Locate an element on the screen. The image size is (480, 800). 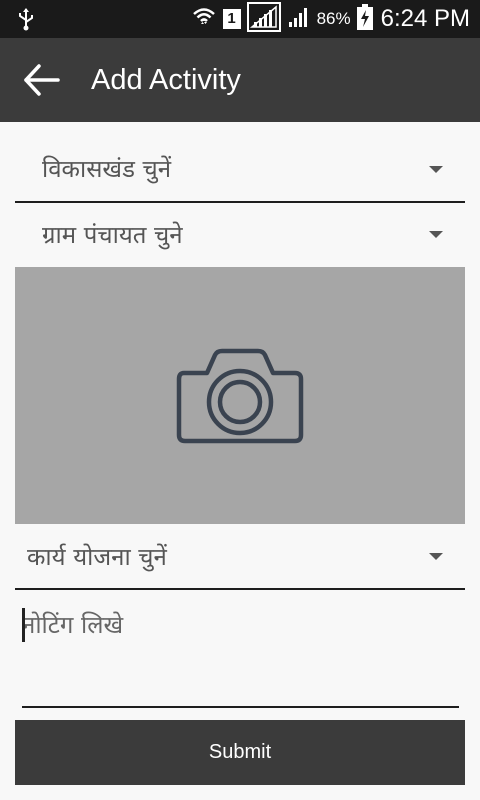
wifi-icon is located at coordinates (204, 19).